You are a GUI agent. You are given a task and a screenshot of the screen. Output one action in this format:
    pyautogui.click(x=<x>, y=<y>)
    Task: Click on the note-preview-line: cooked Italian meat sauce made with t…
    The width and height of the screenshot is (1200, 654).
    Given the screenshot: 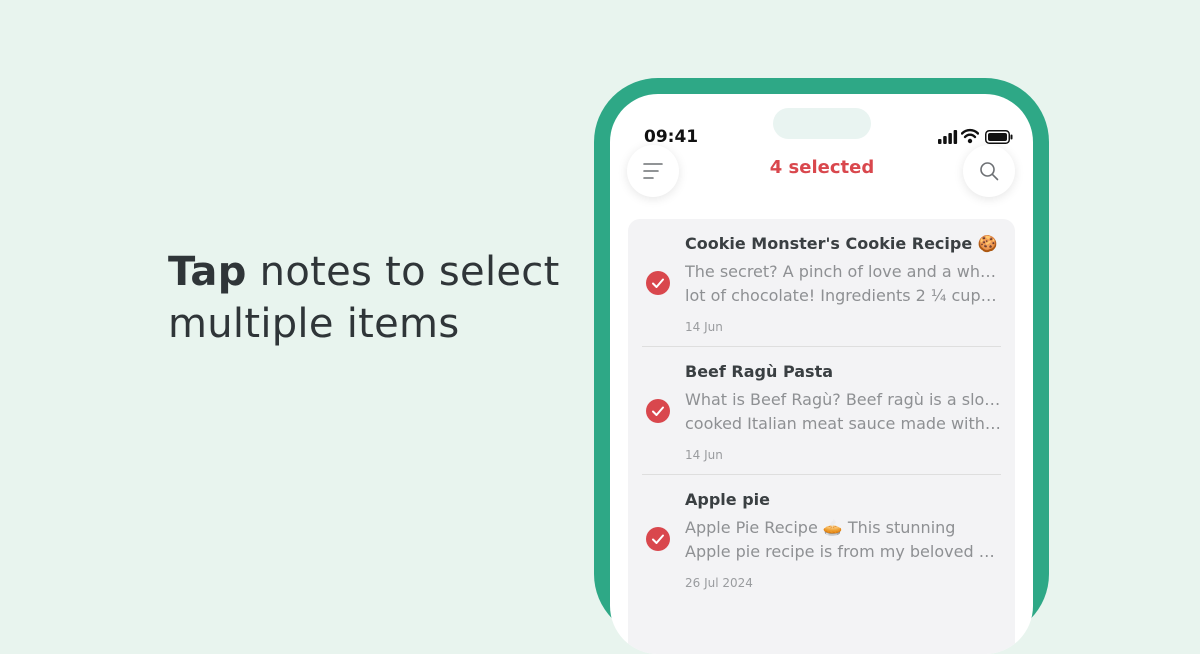 What is the action you would take?
    pyautogui.click(x=844, y=423)
    